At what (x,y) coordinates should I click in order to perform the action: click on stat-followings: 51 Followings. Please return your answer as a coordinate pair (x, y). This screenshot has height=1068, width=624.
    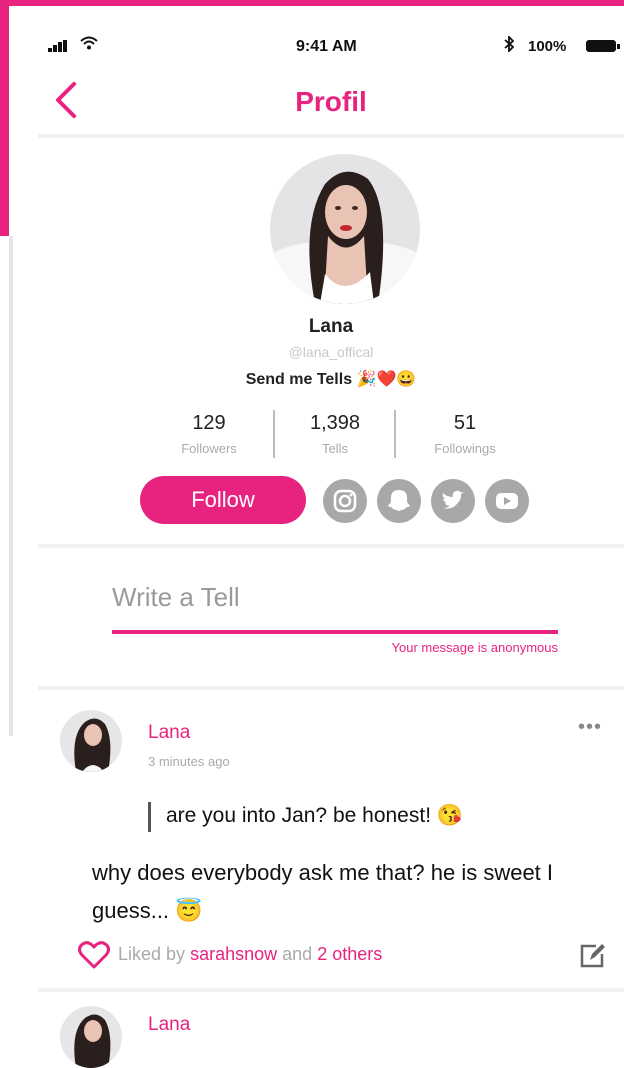
    Looking at the image, I should click on (465, 434).